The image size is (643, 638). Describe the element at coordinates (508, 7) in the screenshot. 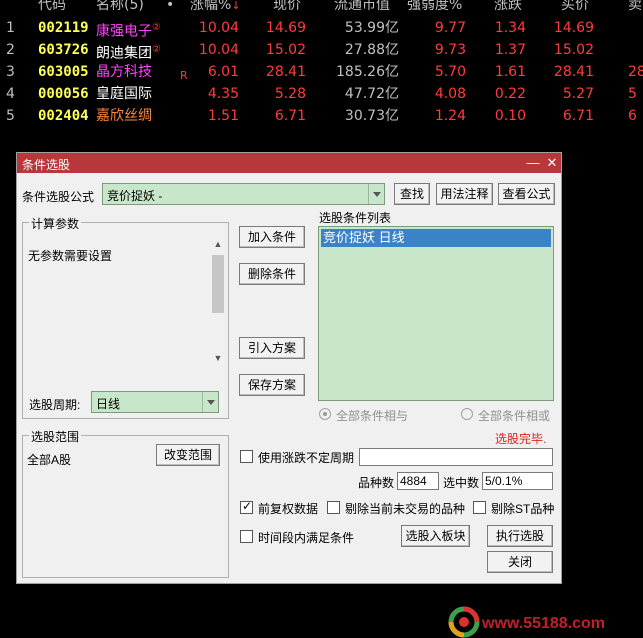

I see `col-header-chg: 涨跌` at that location.